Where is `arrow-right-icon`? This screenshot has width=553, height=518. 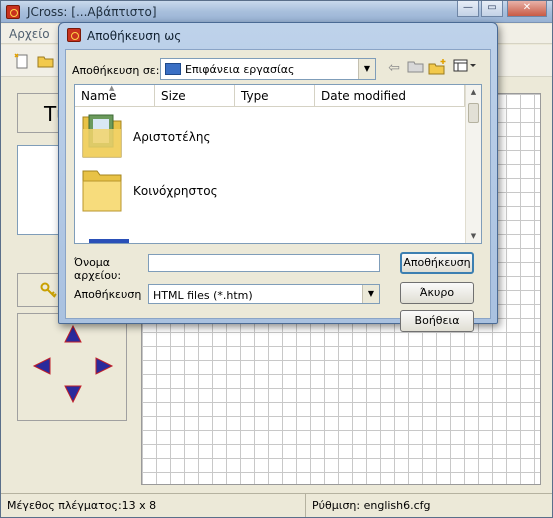 arrow-right-icon is located at coordinates (104, 366).